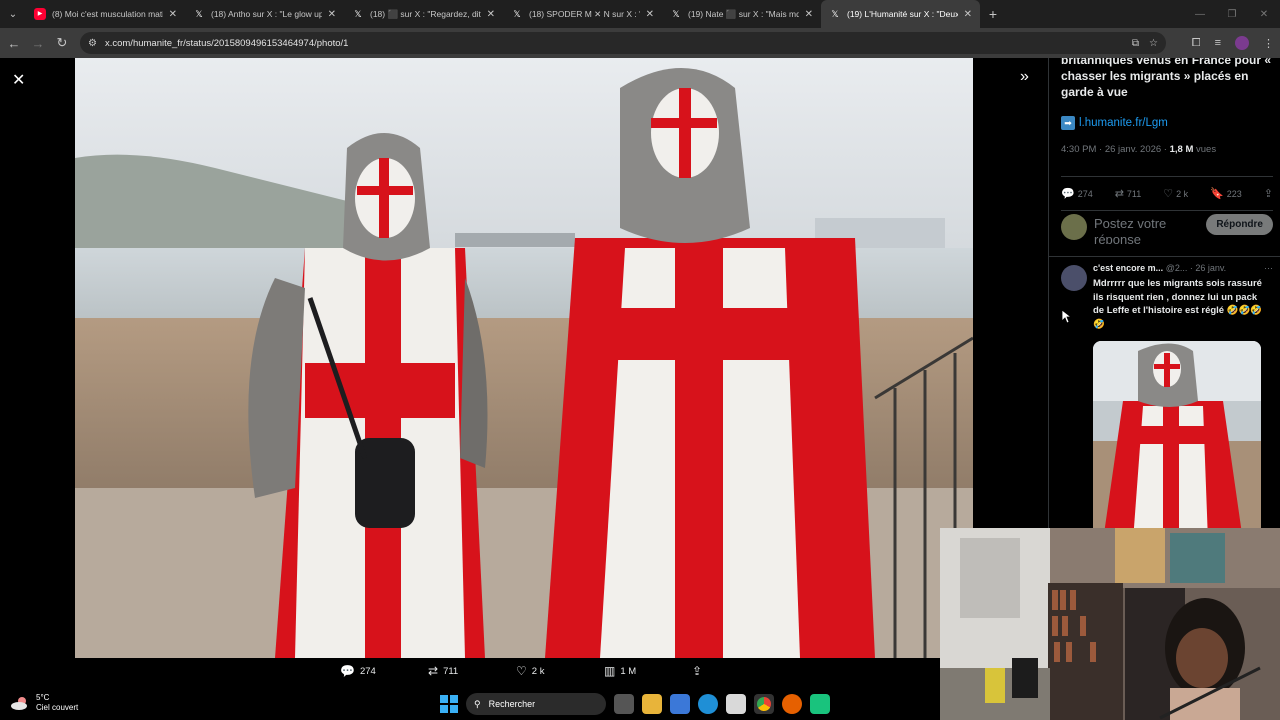 The height and width of the screenshot is (720, 1280). I want to click on repost-button: ⇄ 711, so click(472, 671).